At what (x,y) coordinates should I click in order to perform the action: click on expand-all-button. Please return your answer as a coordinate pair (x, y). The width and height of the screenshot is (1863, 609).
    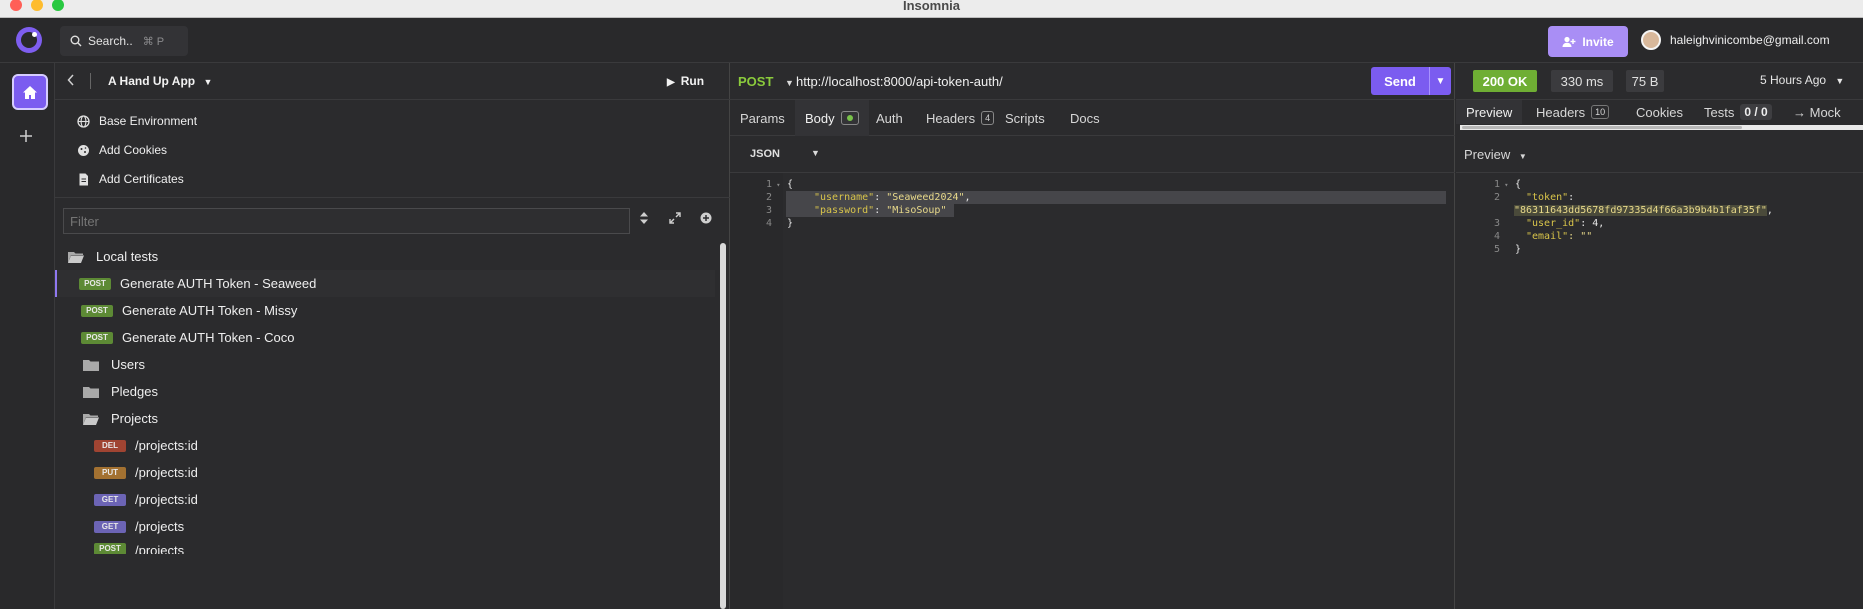
    Looking at the image, I should click on (675, 219).